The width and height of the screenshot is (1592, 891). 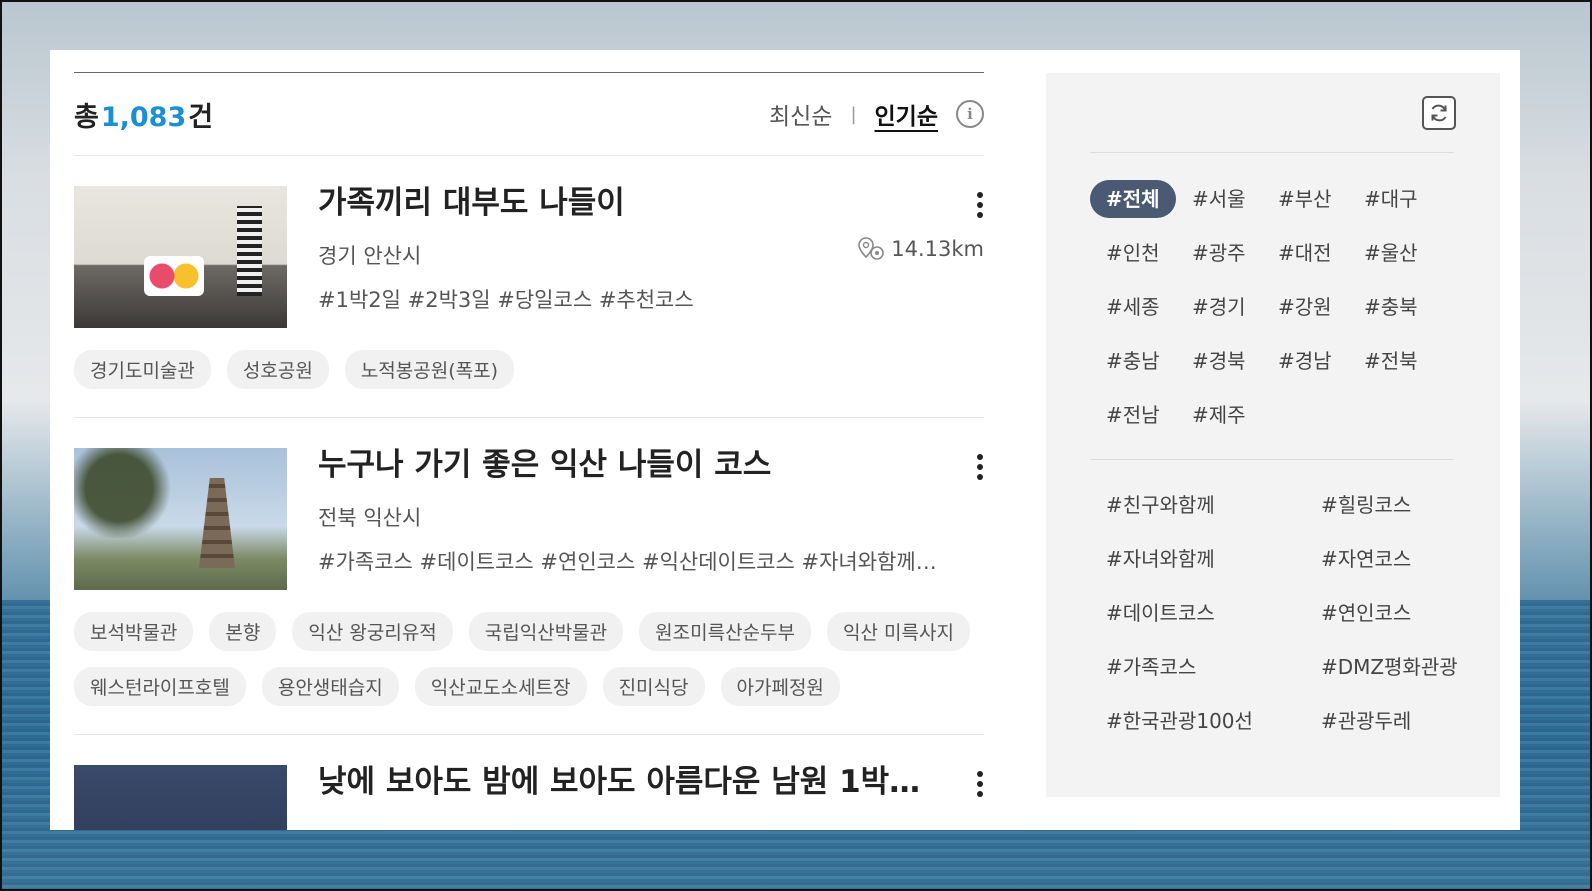 What do you see at coordinates (1133, 307) in the screenshot?
I see `region-tag: #세종` at bounding box center [1133, 307].